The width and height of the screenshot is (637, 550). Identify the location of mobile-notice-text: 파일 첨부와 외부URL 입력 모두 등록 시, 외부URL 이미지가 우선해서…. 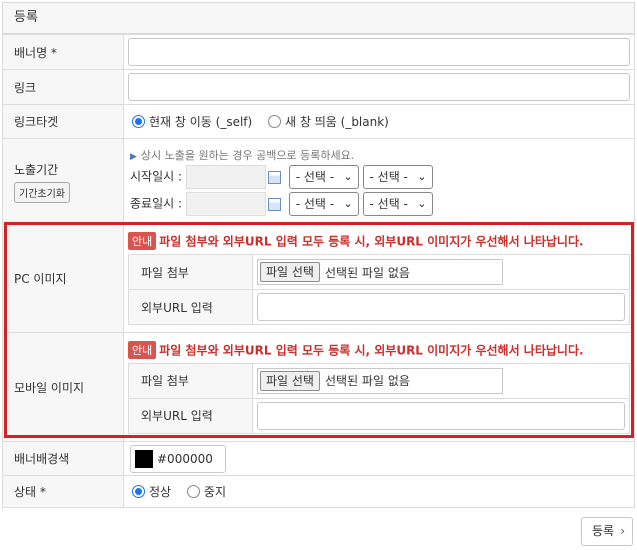
(371, 350).